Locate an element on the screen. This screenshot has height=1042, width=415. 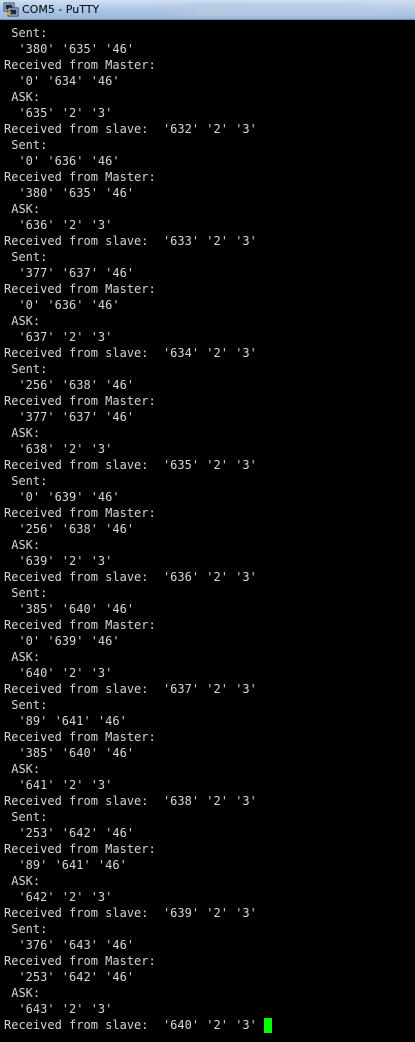
terminal-line: '641' '2' '3' is located at coordinates (58, 785).